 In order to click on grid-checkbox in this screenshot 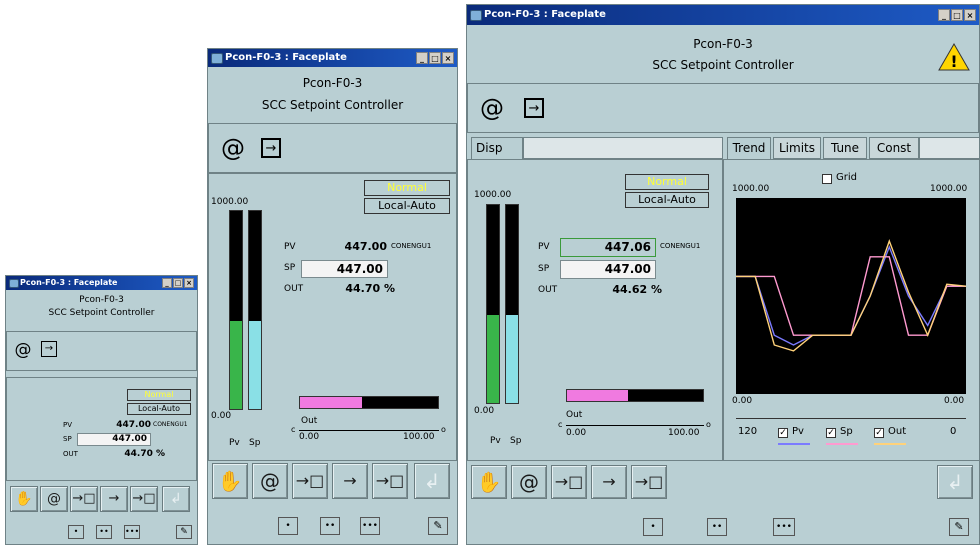, I will do `click(827, 179)`.